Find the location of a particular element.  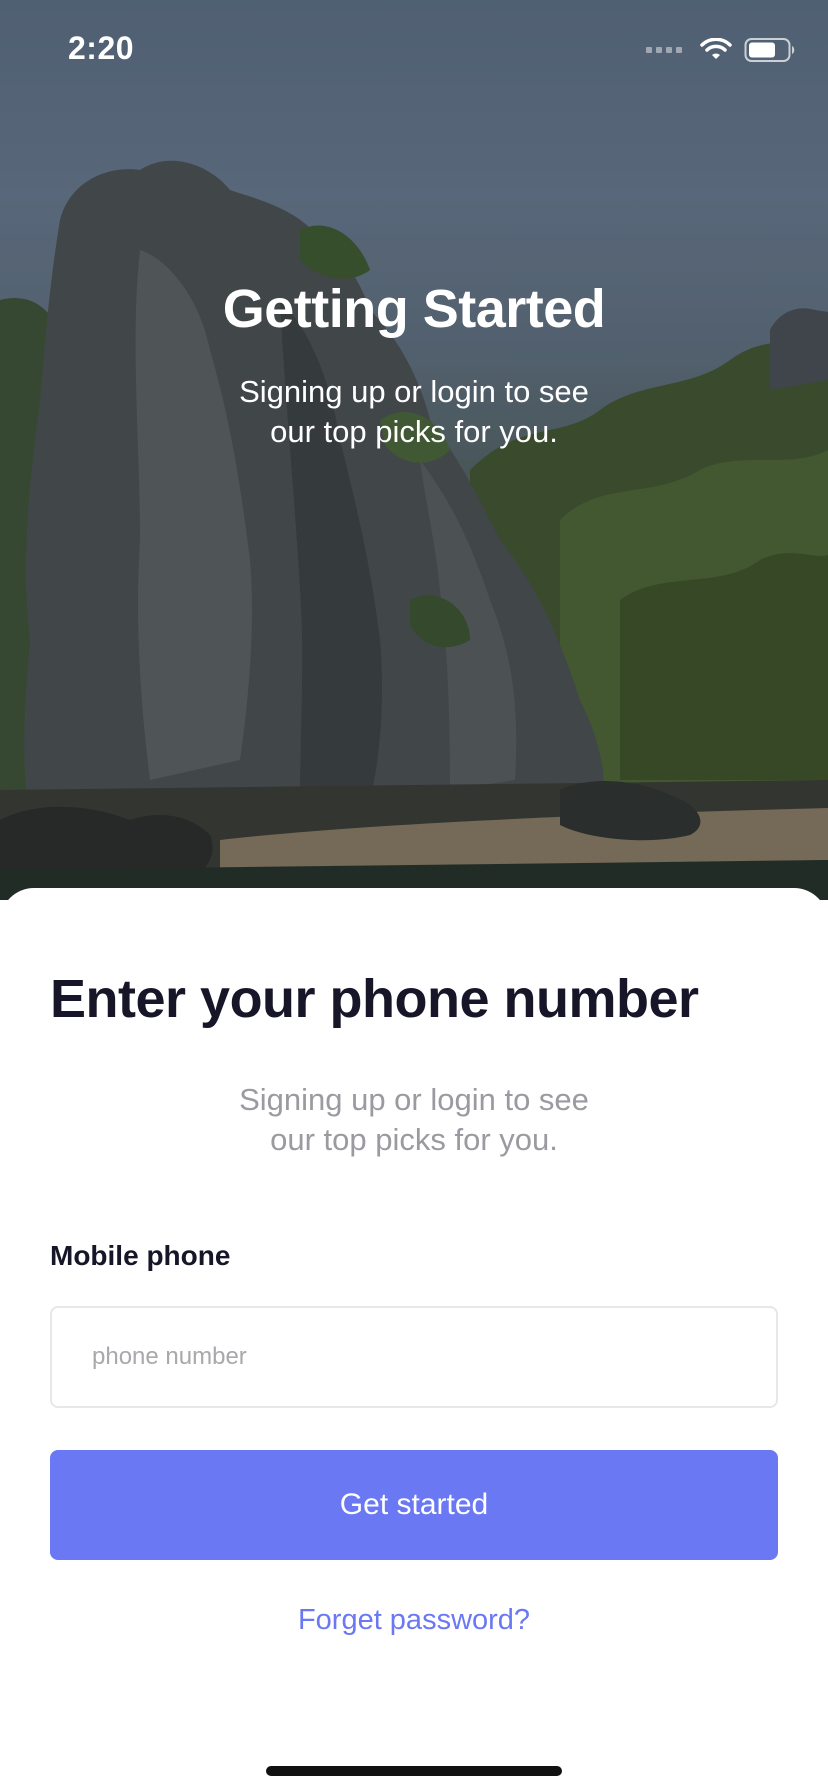

phone-number-input is located at coordinates (414, 1357).